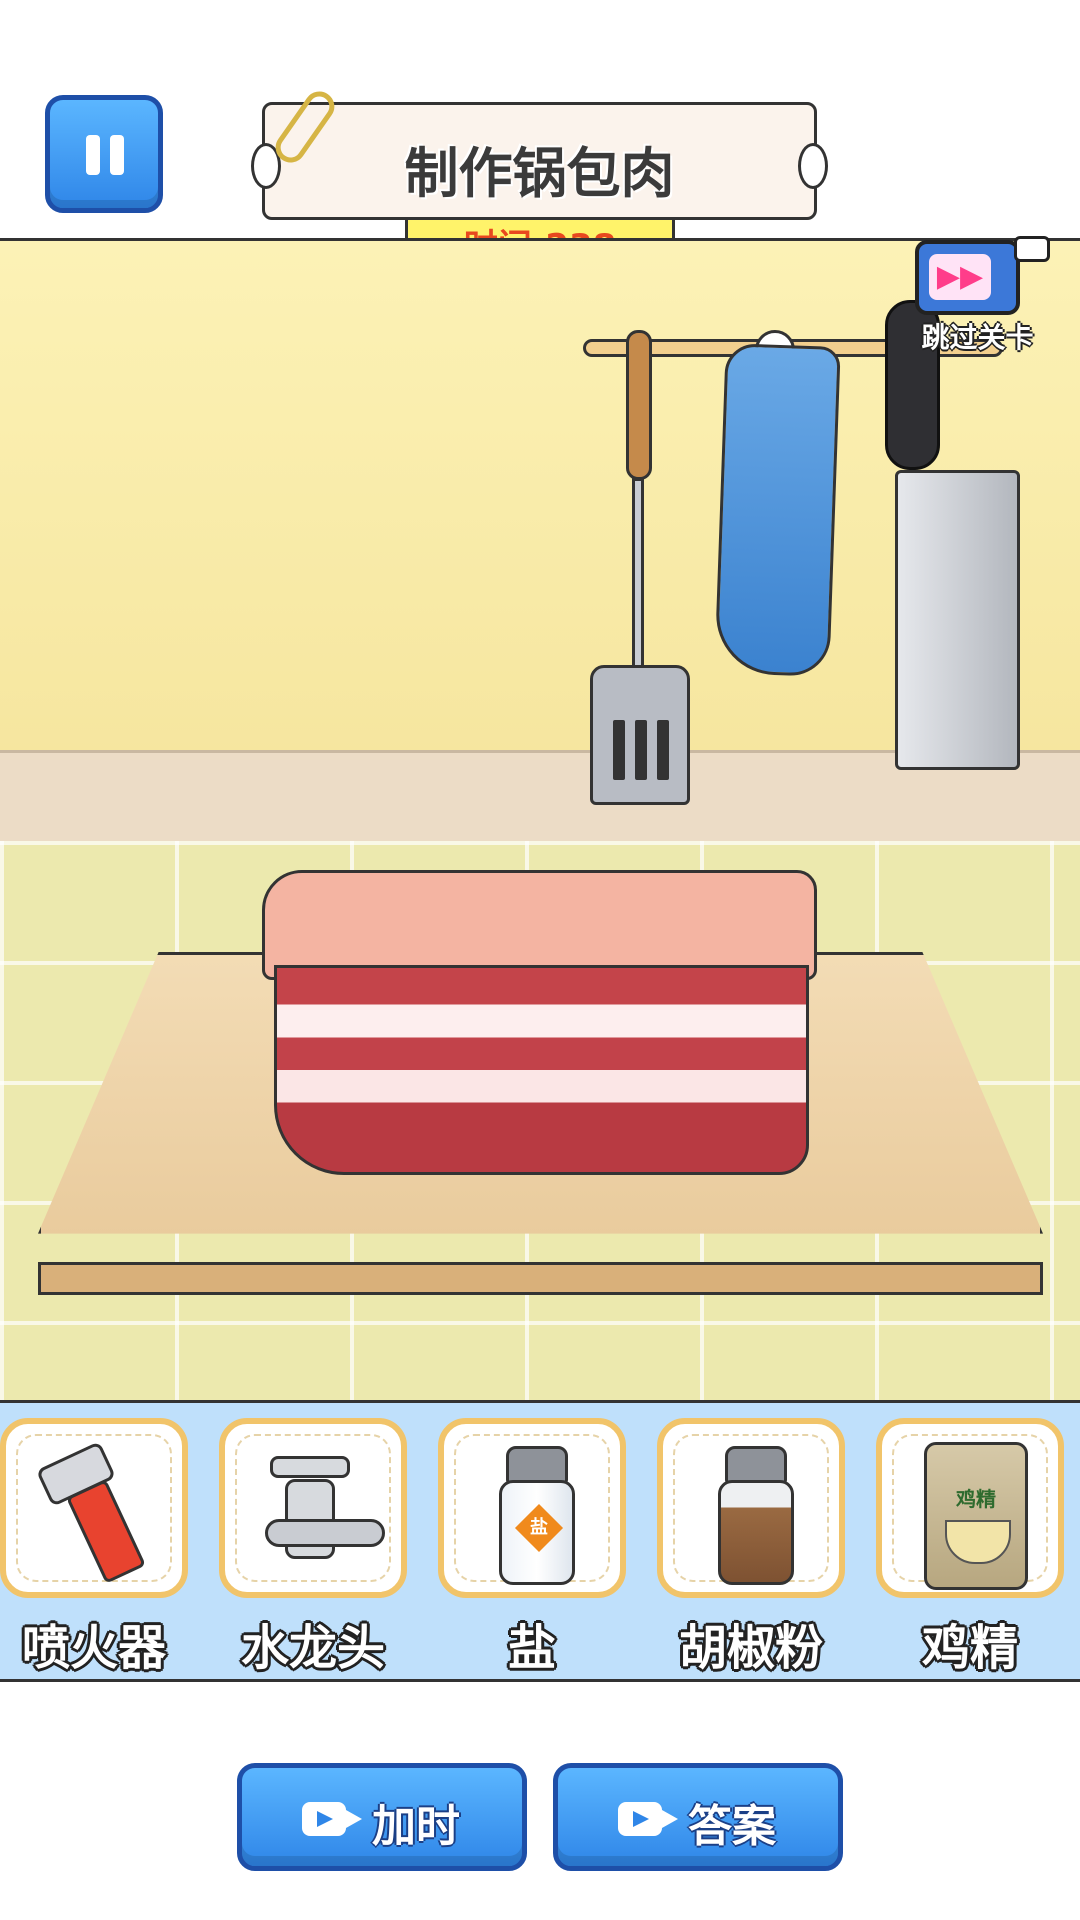  What do you see at coordinates (313, 1553) in the screenshot?
I see `tool-faucet: 水龙头` at bounding box center [313, 1553].